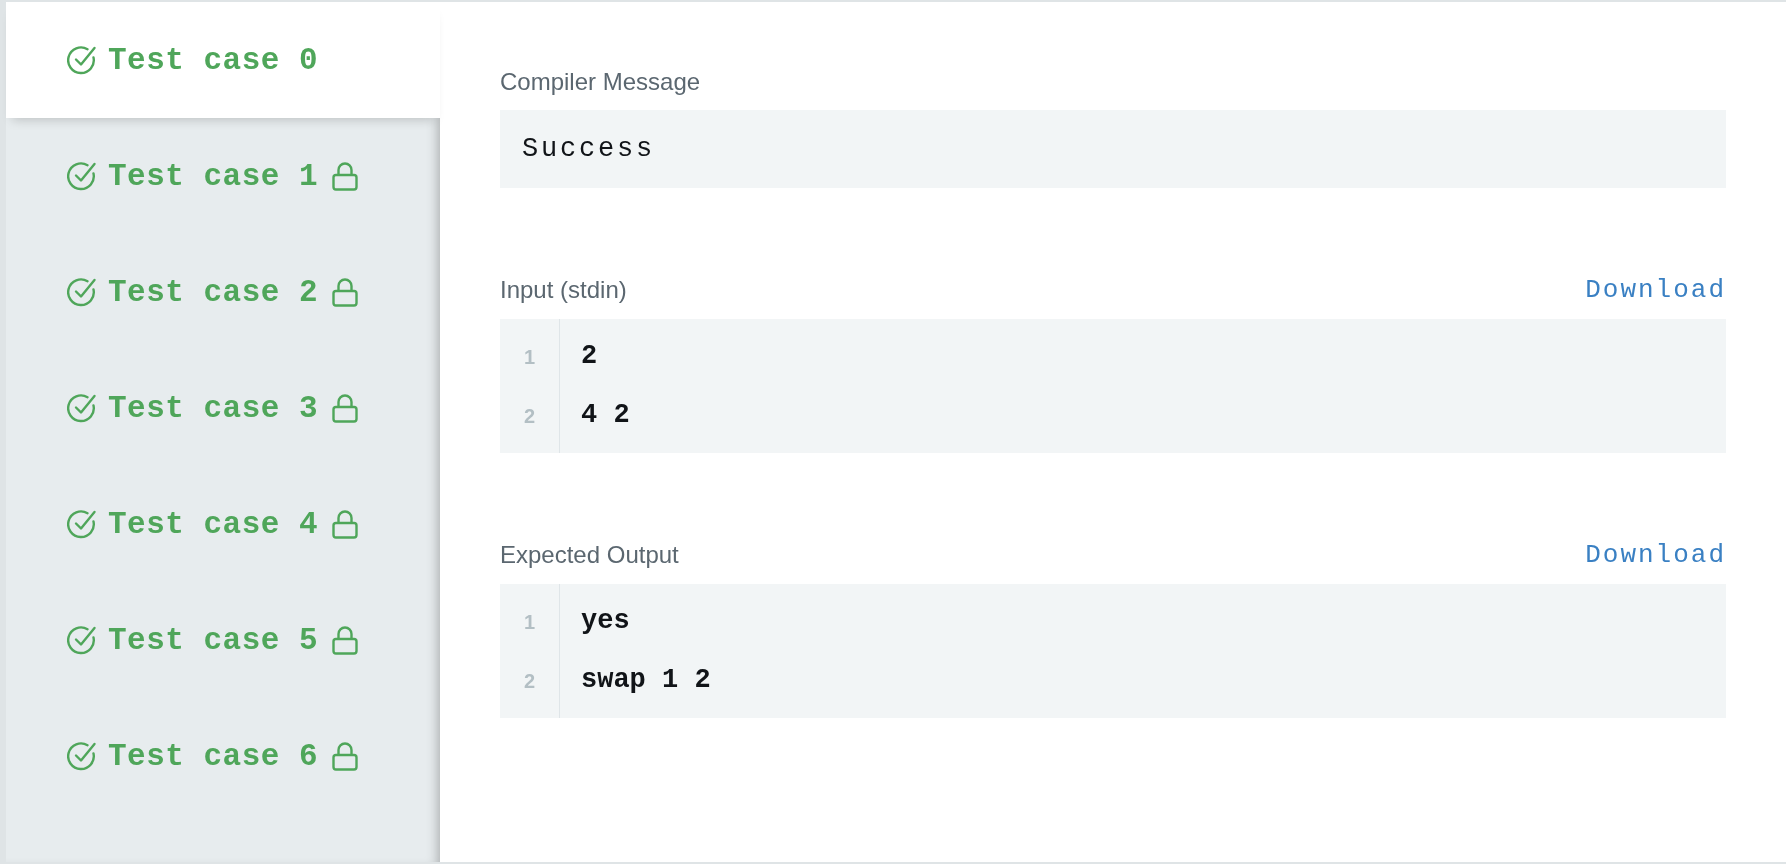 The width and height of the screenshot is (1786, 864). Describe the element at coordinates (563, 290) in the screenshot. I see `section-label: Input (stdin)` at that location.